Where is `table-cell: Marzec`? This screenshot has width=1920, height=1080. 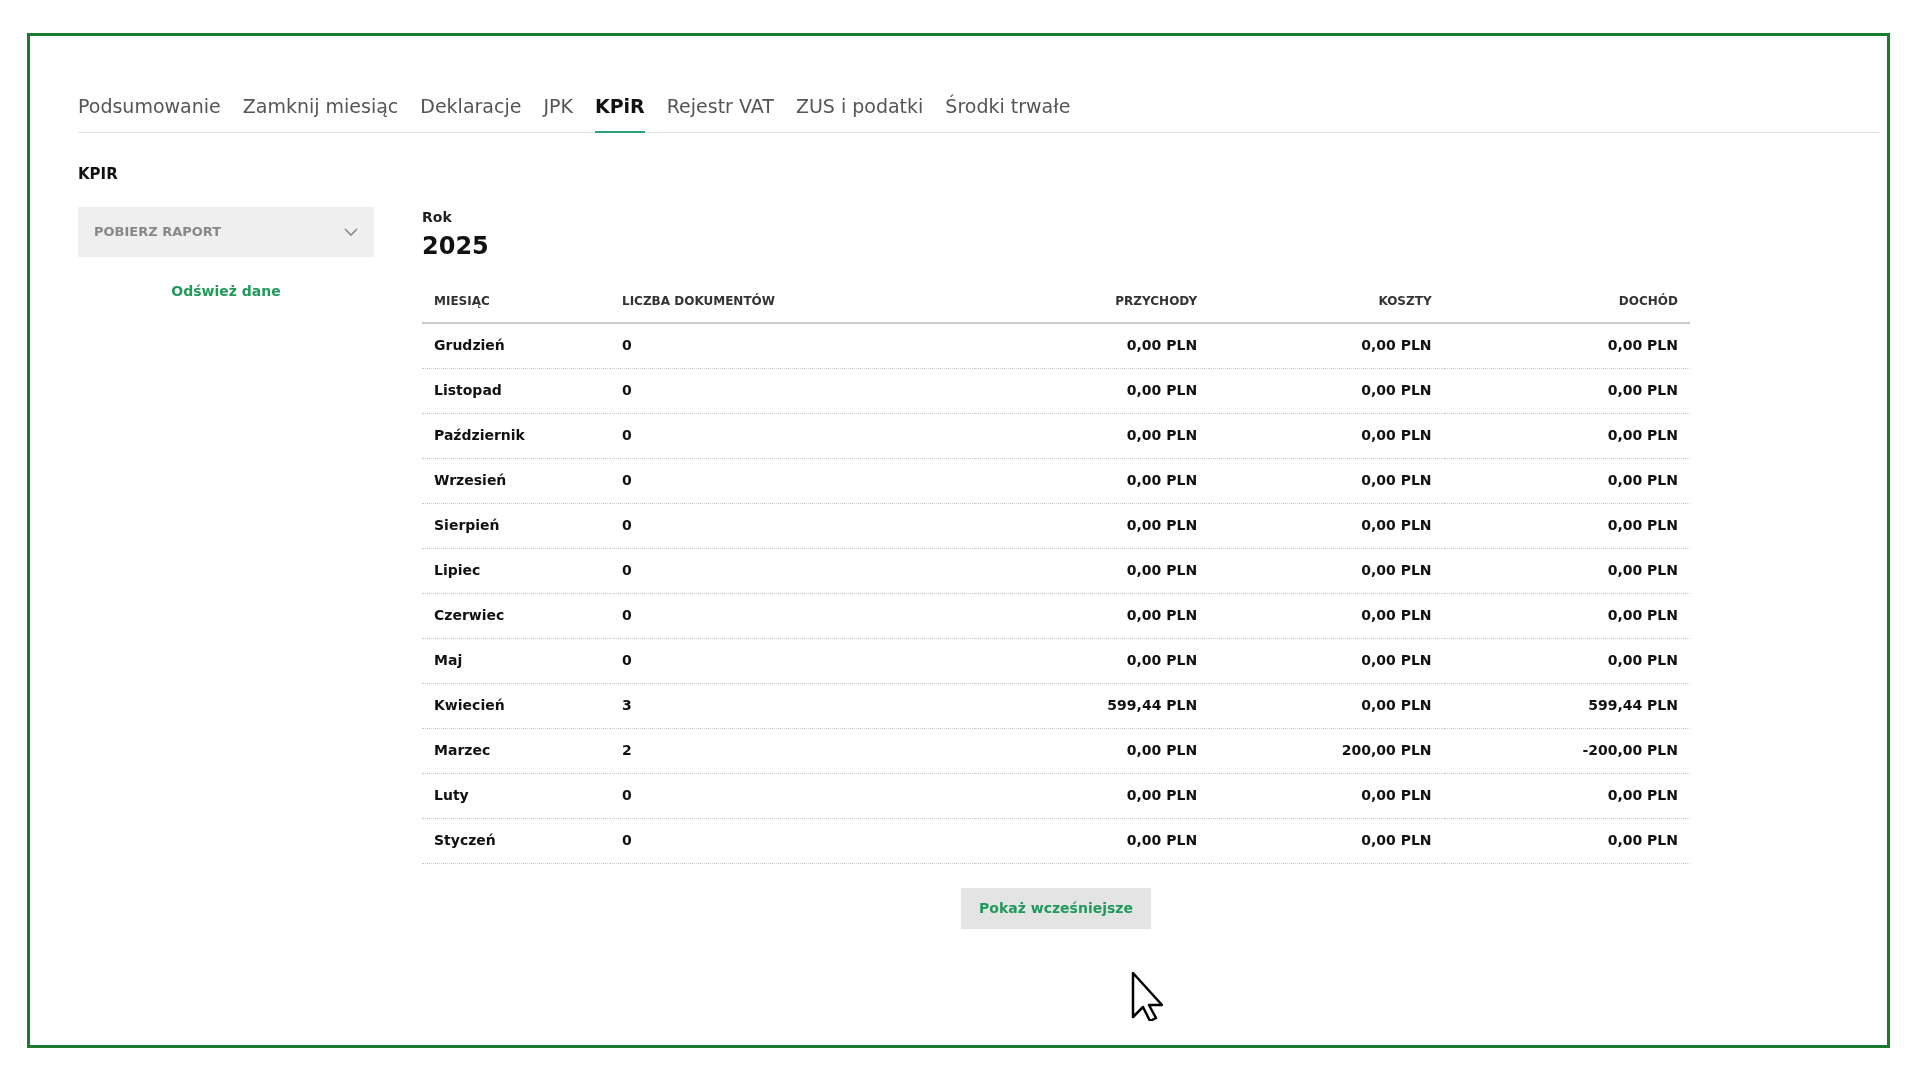 table-cell: Marzec is located at coordinates (516, 750).